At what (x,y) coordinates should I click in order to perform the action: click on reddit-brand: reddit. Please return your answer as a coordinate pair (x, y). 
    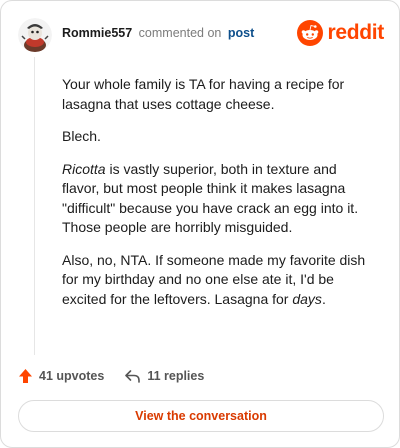
    Looking at the image, I should click on (340, 33).